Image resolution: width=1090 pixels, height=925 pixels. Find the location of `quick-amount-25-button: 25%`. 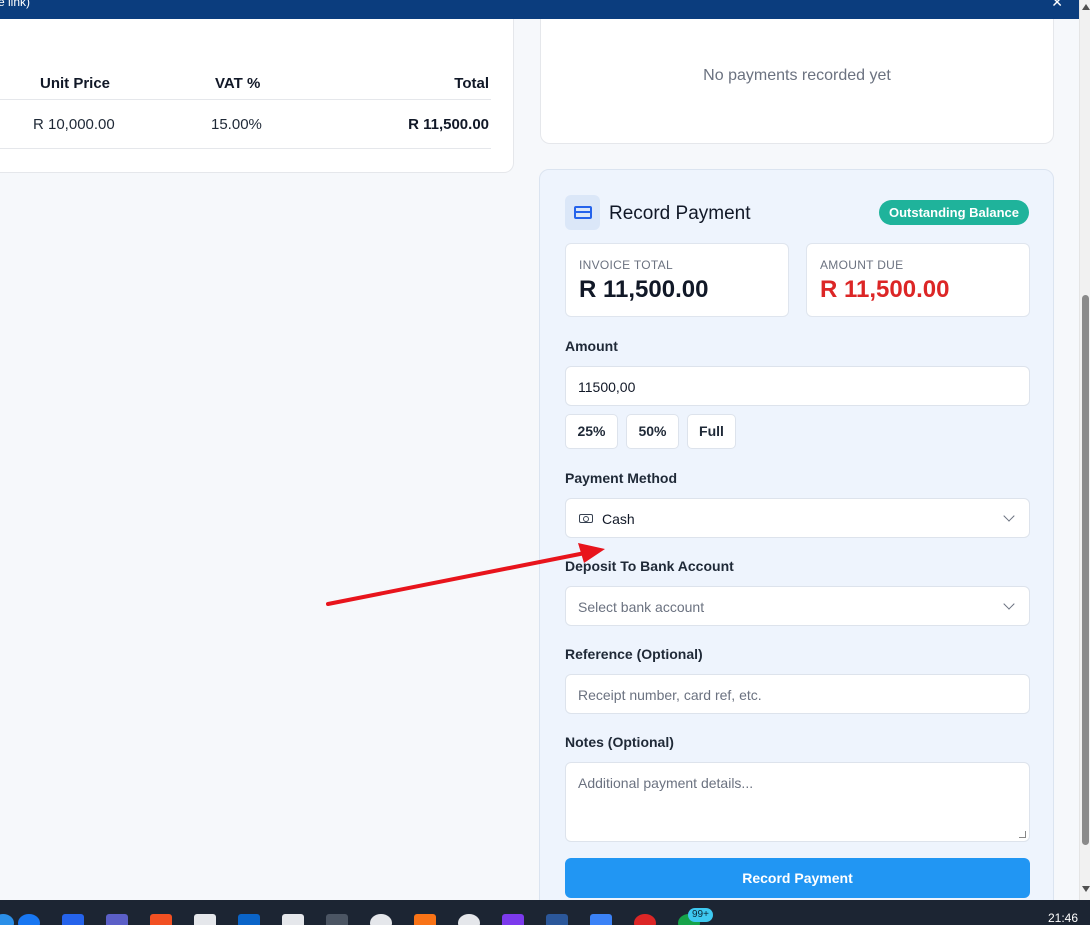

quick-amount-25-button: 25% is located at coordinates (591, 431).